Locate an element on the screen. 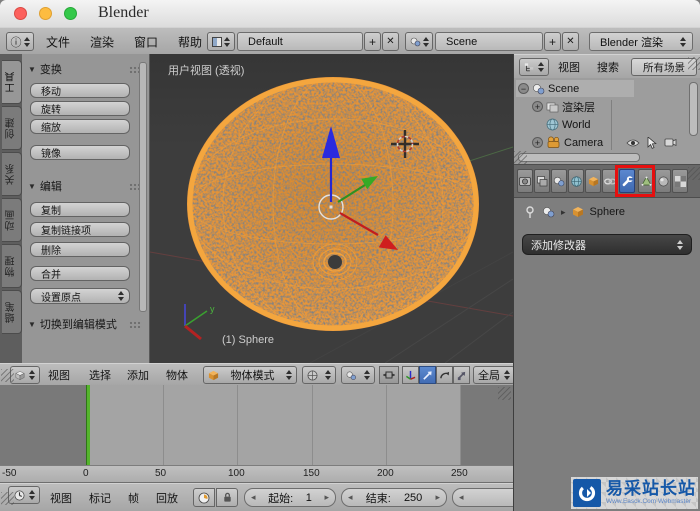  lock-button is located at coordinates (227, 497).